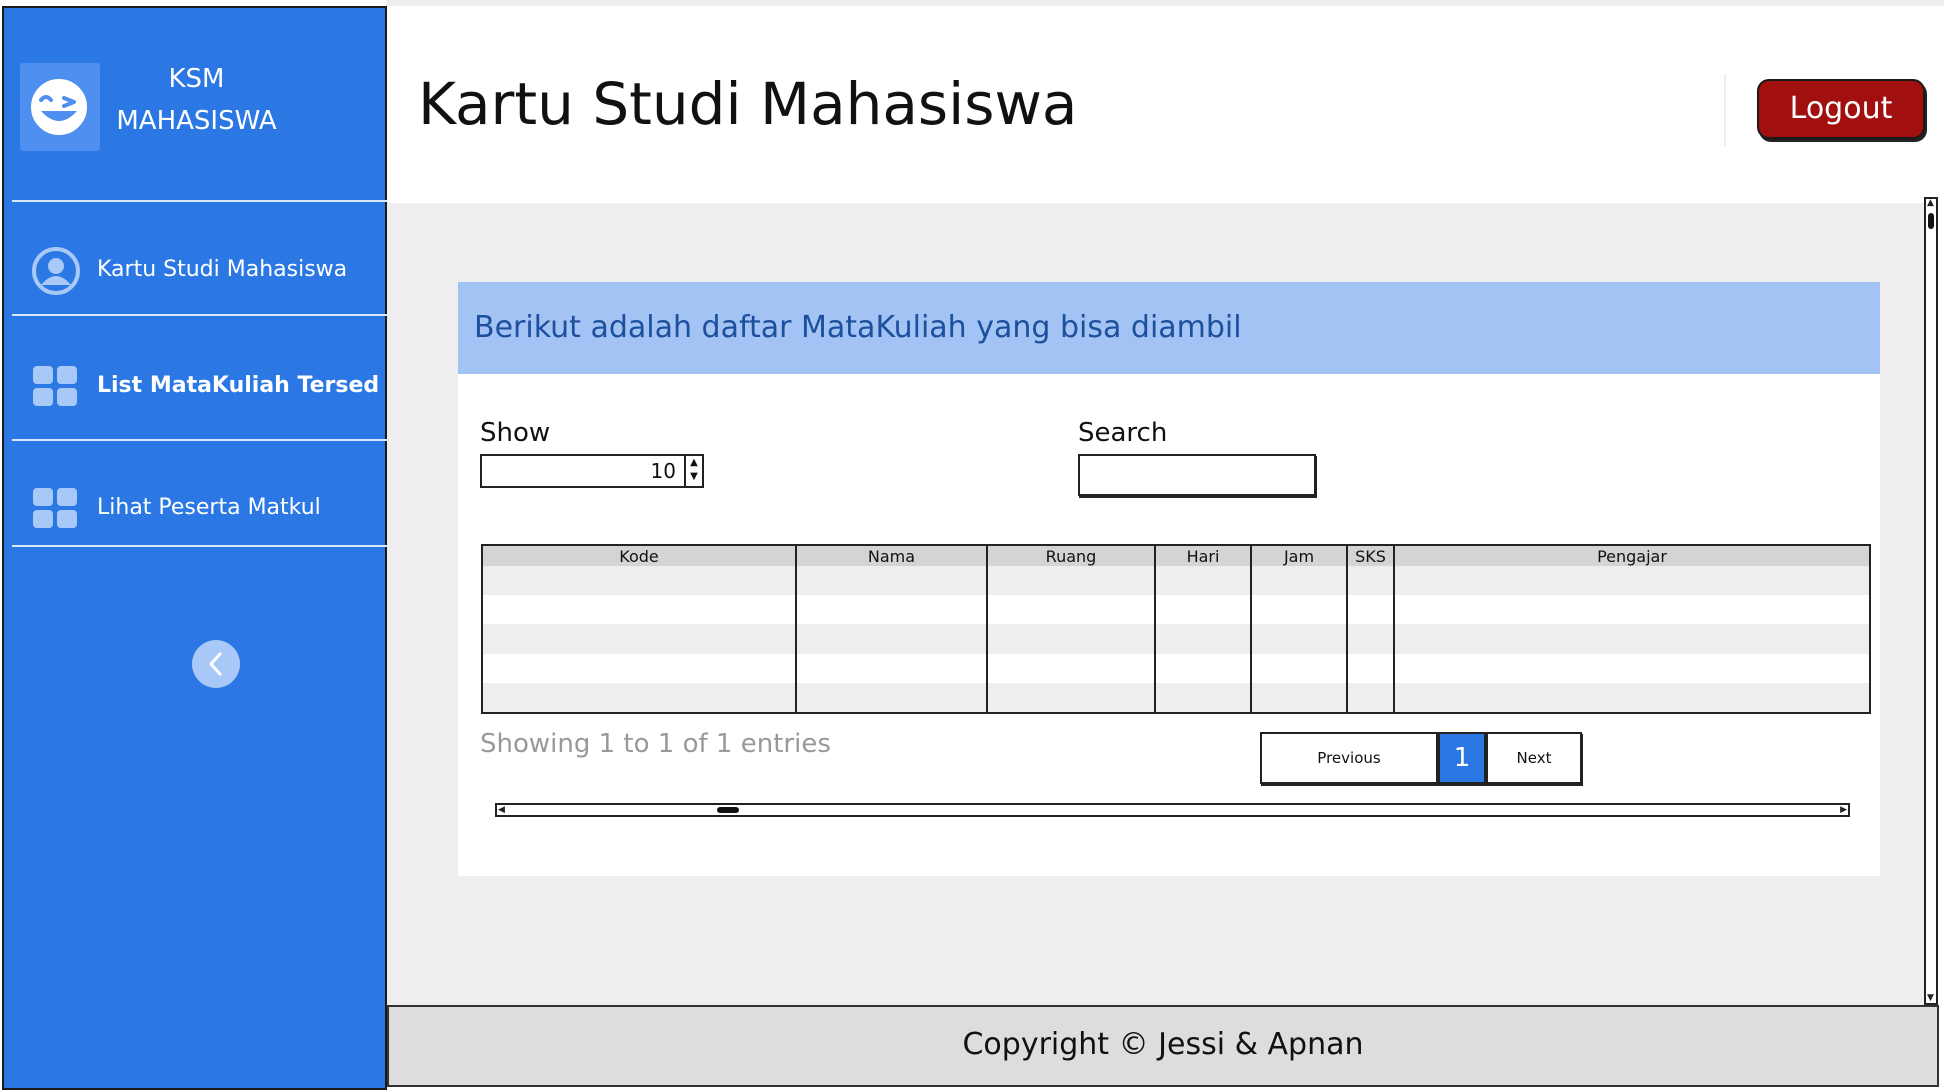 This screenshot has width=1944, height=1090. What do you see at coordinates (1931, 601) in the screenshot?
I see `vertical-scrollbar: ▲ ▼` at bounding box center [1931, 601].